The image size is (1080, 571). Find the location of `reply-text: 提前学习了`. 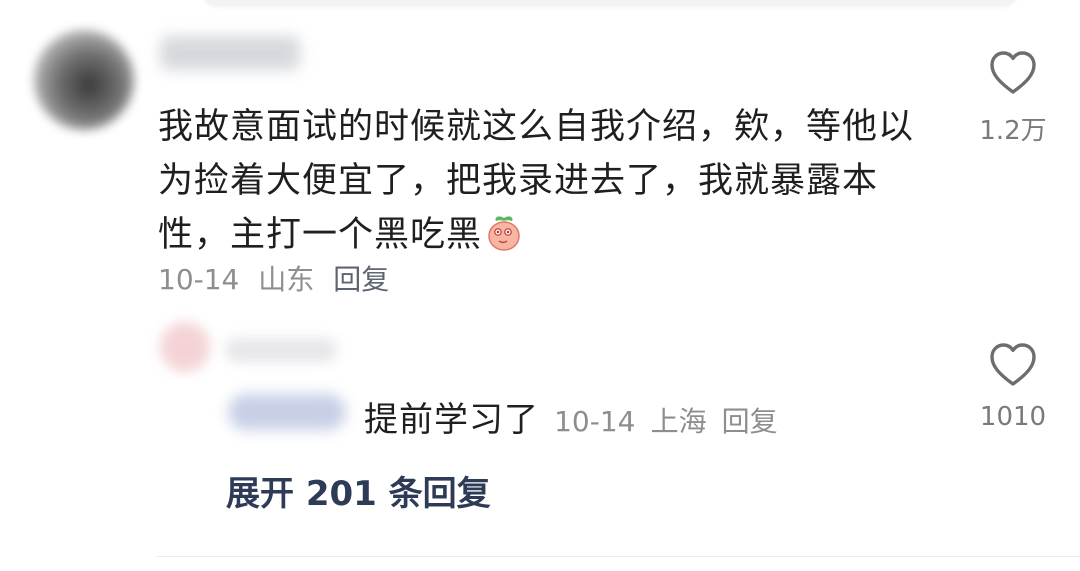

reply-text: 提前学习了 is located at coordinates (451, 420).